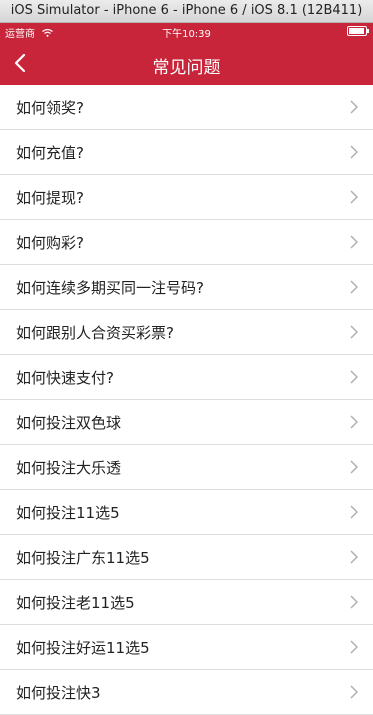 The width and height of the screenshot is (373, 715). I want to click on faq-row-label: 如何投注11选5, so click(68, 513).